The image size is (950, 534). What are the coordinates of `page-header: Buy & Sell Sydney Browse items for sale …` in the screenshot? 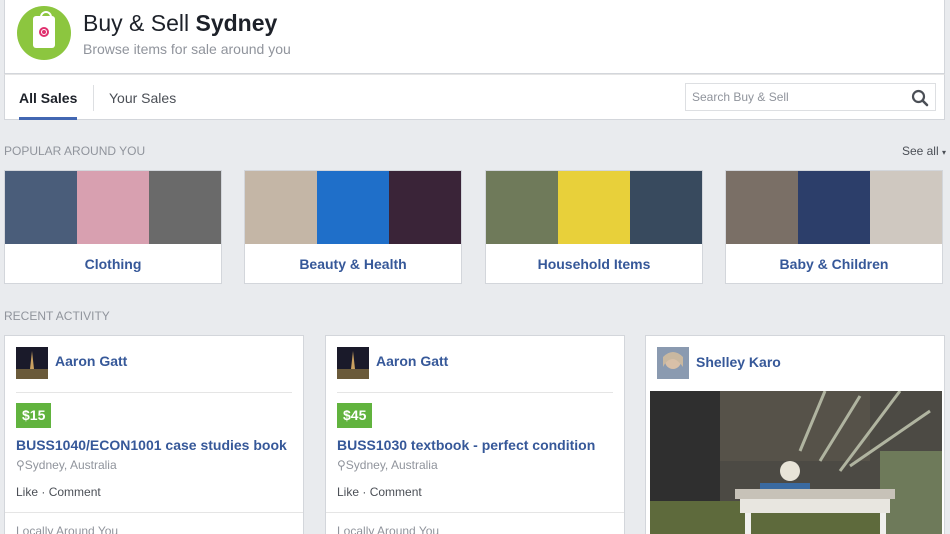 It's located at (474, 37).